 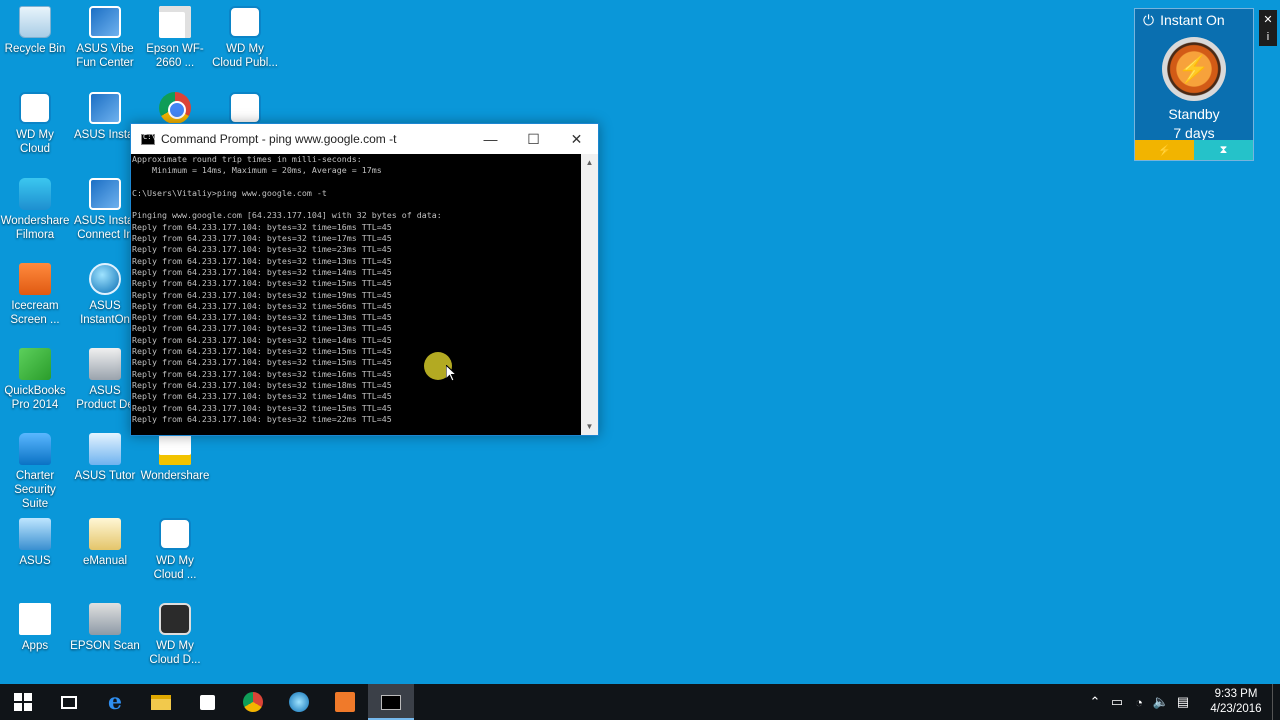 What do you see at coordinates (175, 619) in the screenshot?
I see `wd-desktop-icon` at bounding box center [175, 619].